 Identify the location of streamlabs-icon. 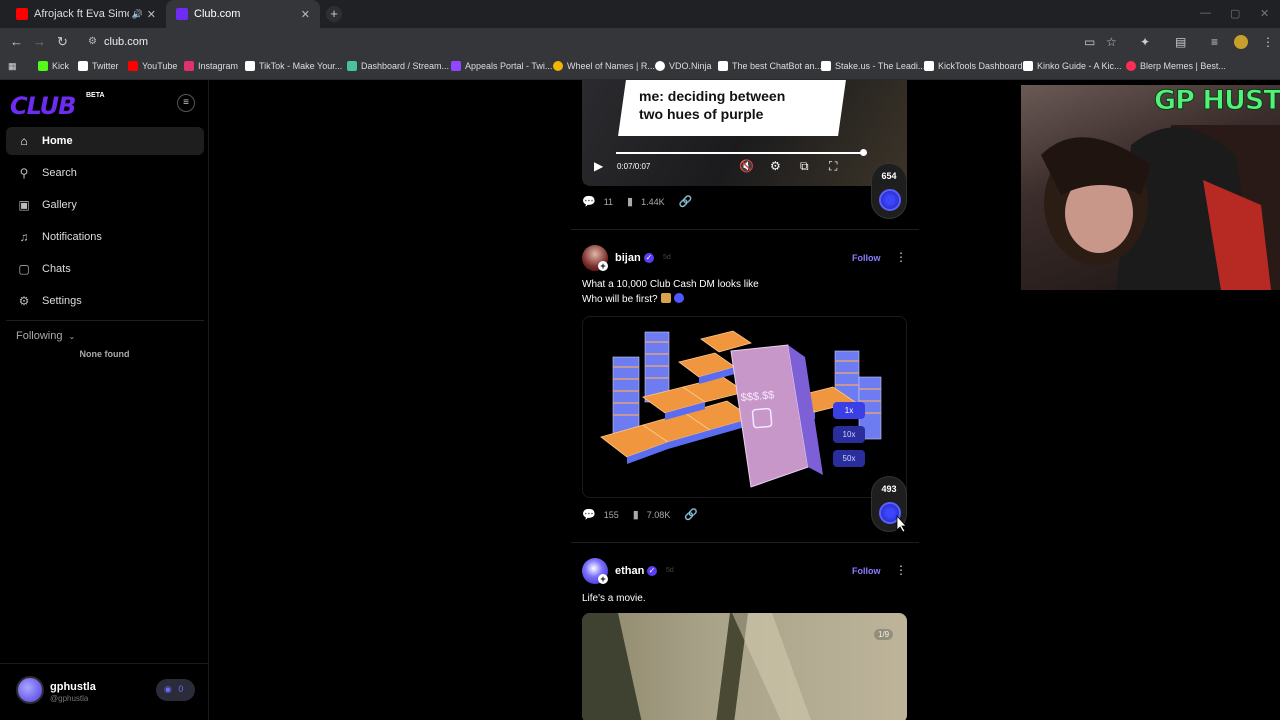
(352, 66).